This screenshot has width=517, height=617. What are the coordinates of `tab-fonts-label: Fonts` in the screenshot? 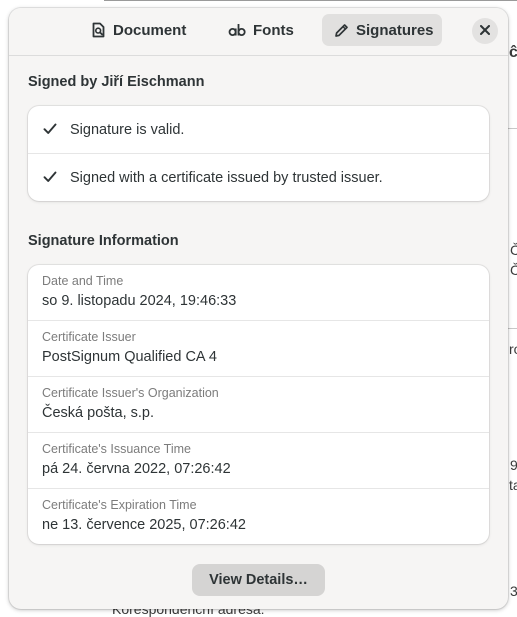 It's located at (273, 30).